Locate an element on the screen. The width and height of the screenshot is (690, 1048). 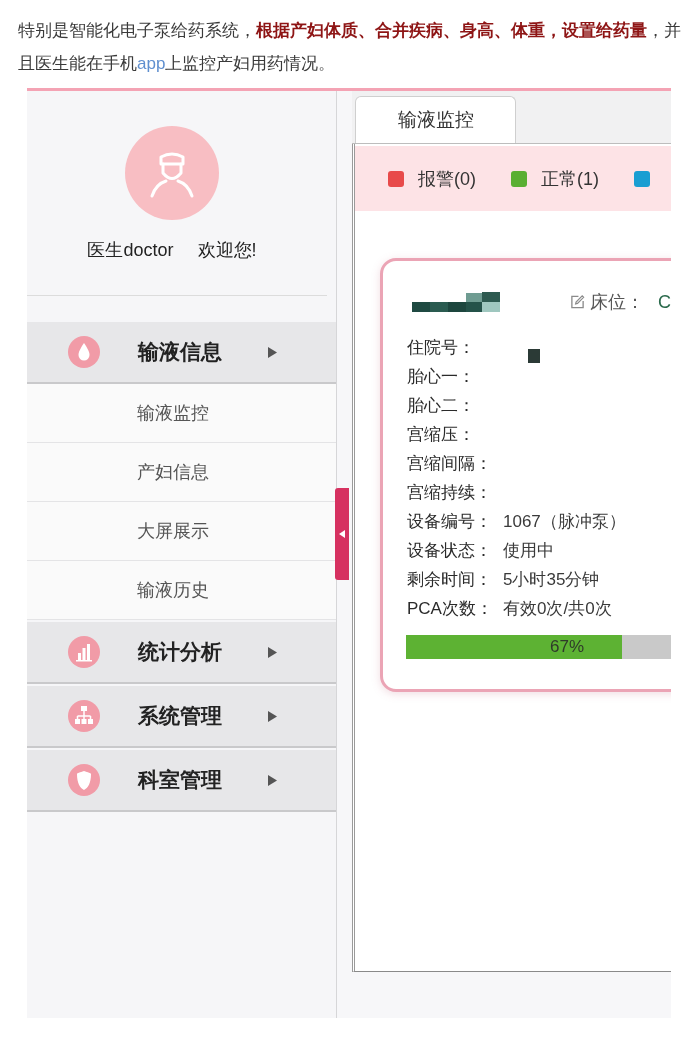
submenu-item: 输液历史 is located at coordinates (181, 590).